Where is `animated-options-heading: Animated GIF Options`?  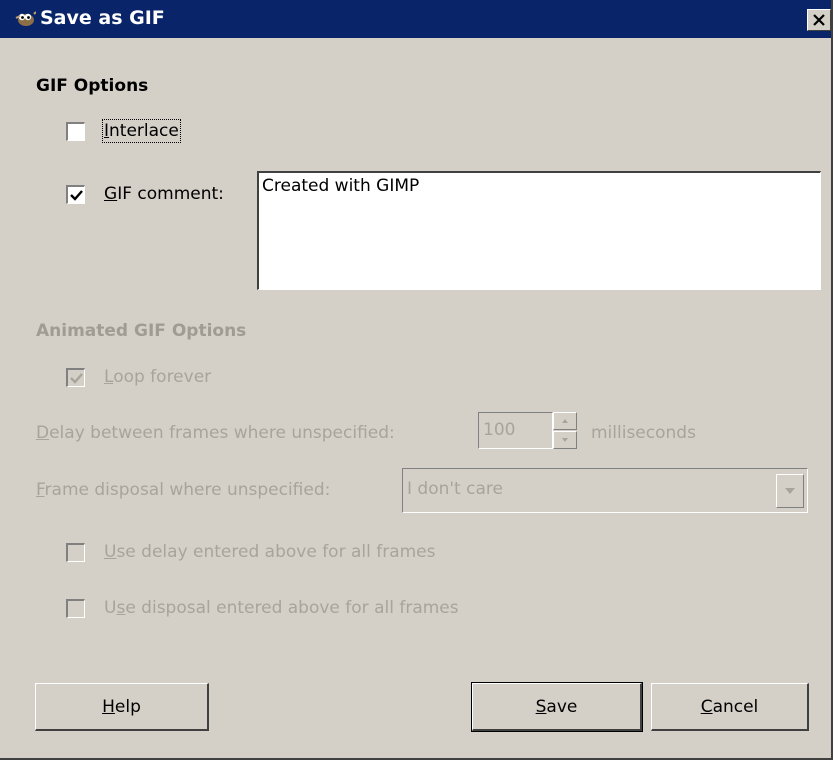
animated-options-heading: Animated GIF Options is located at coordinates (141, 331).